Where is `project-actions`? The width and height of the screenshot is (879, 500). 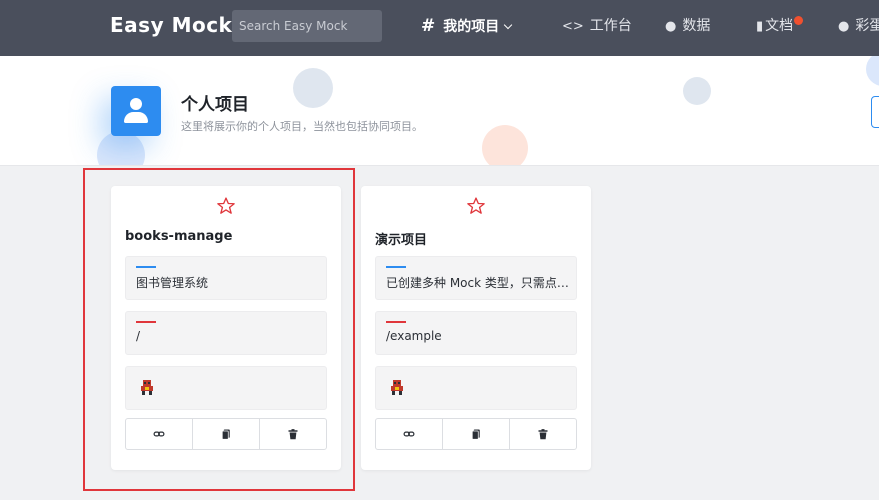
project-actions is located at coordinates (476, 434).